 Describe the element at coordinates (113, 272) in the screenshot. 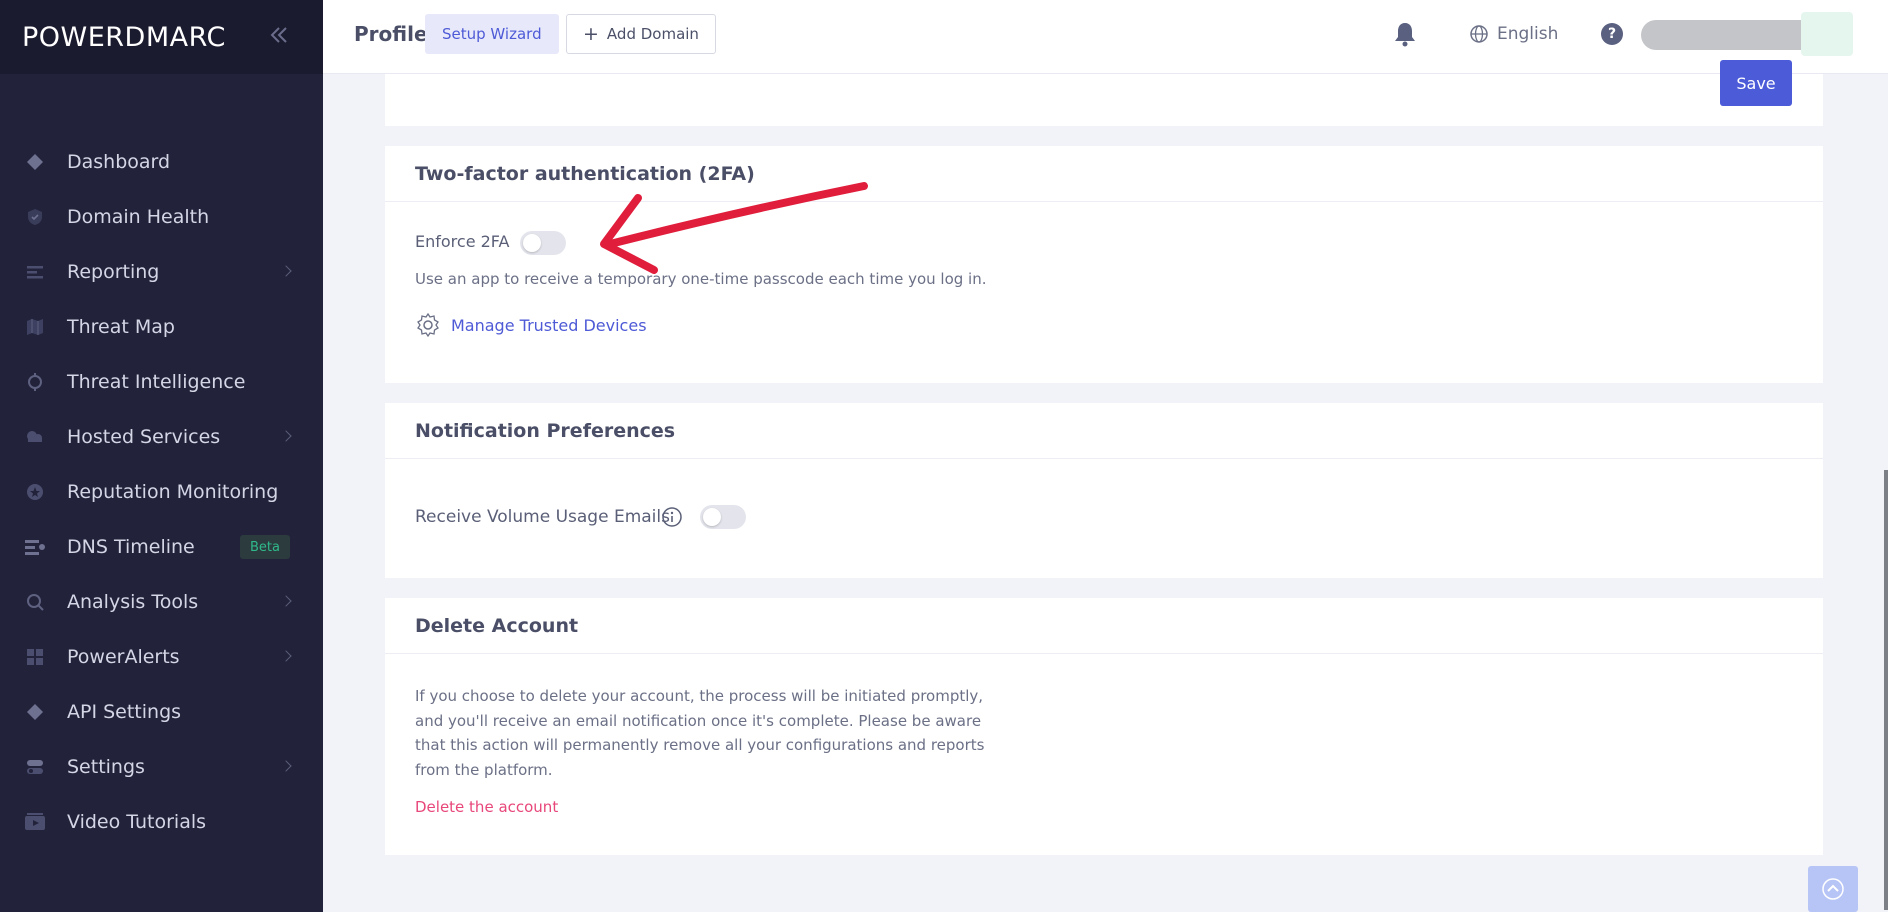

I see `sidebar-item-label: Reporting` at that location.